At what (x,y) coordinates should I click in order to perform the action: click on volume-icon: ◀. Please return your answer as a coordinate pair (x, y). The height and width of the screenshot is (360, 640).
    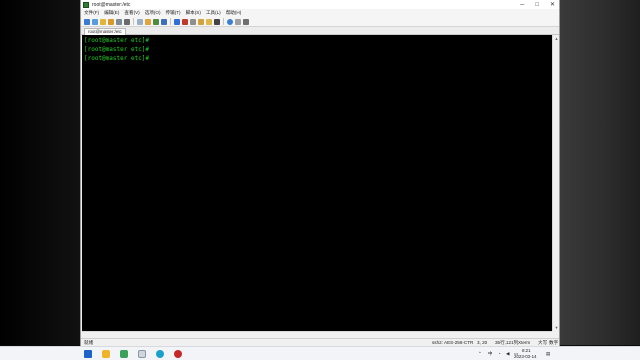
    Looking at the image, I should click on (507, 354).